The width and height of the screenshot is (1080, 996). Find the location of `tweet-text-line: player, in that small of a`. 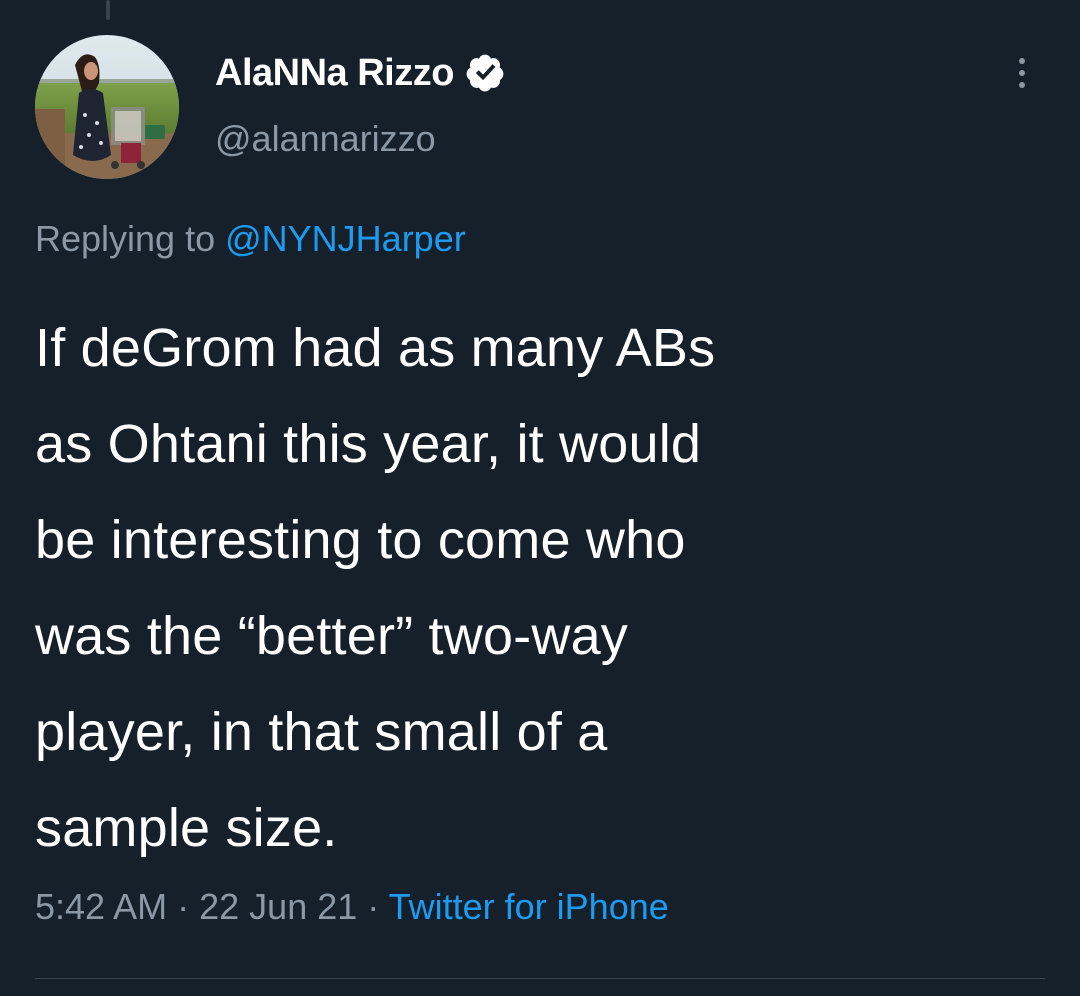

tweet-text-line: player, in that small of a is located at coordinates (321, 732).